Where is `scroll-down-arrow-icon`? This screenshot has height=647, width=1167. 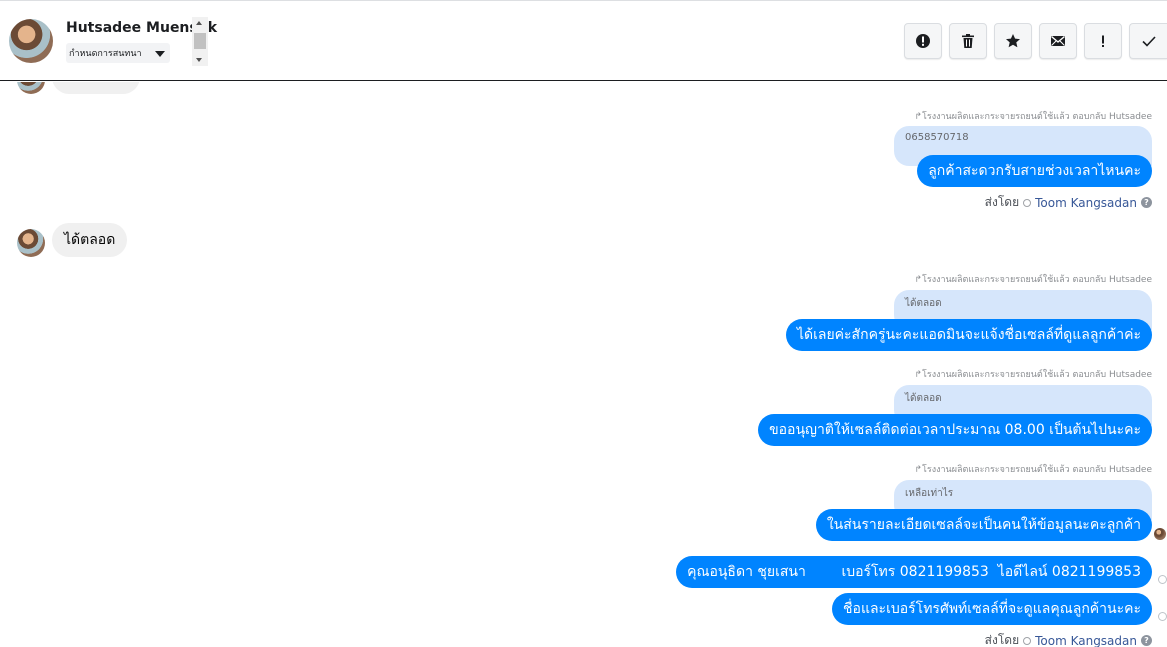 scroll-down-arrow-icon is located at coordinates (199, 60).